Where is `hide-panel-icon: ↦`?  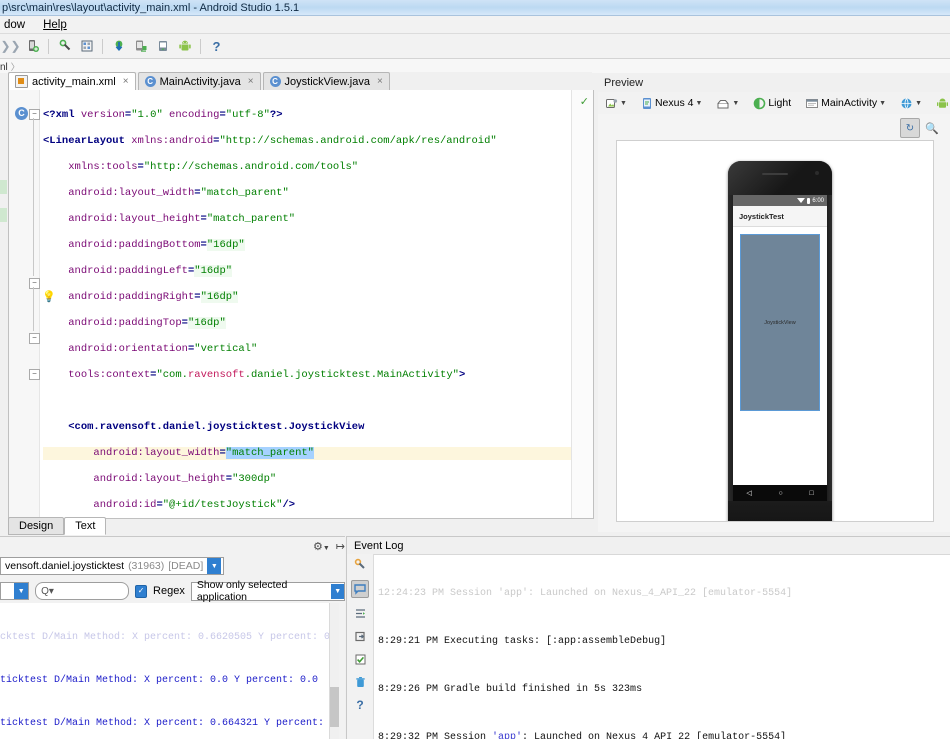 hide-panel-icon: ↦ is located at coordinates (340, 546).